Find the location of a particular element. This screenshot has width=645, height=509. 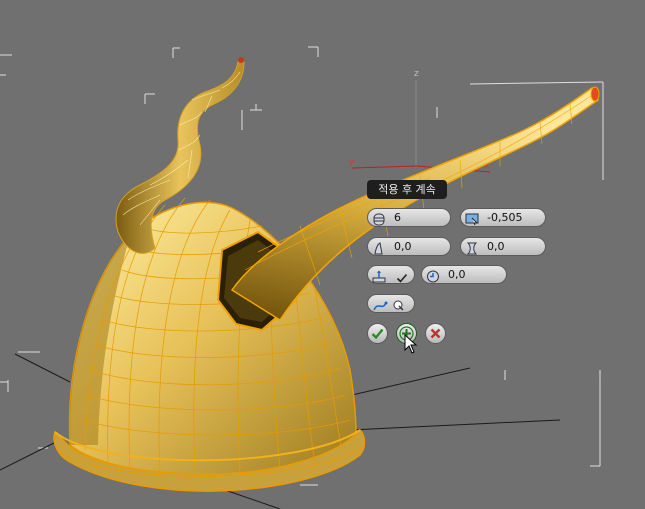

bias-icon is located at coordinates (379, 247).